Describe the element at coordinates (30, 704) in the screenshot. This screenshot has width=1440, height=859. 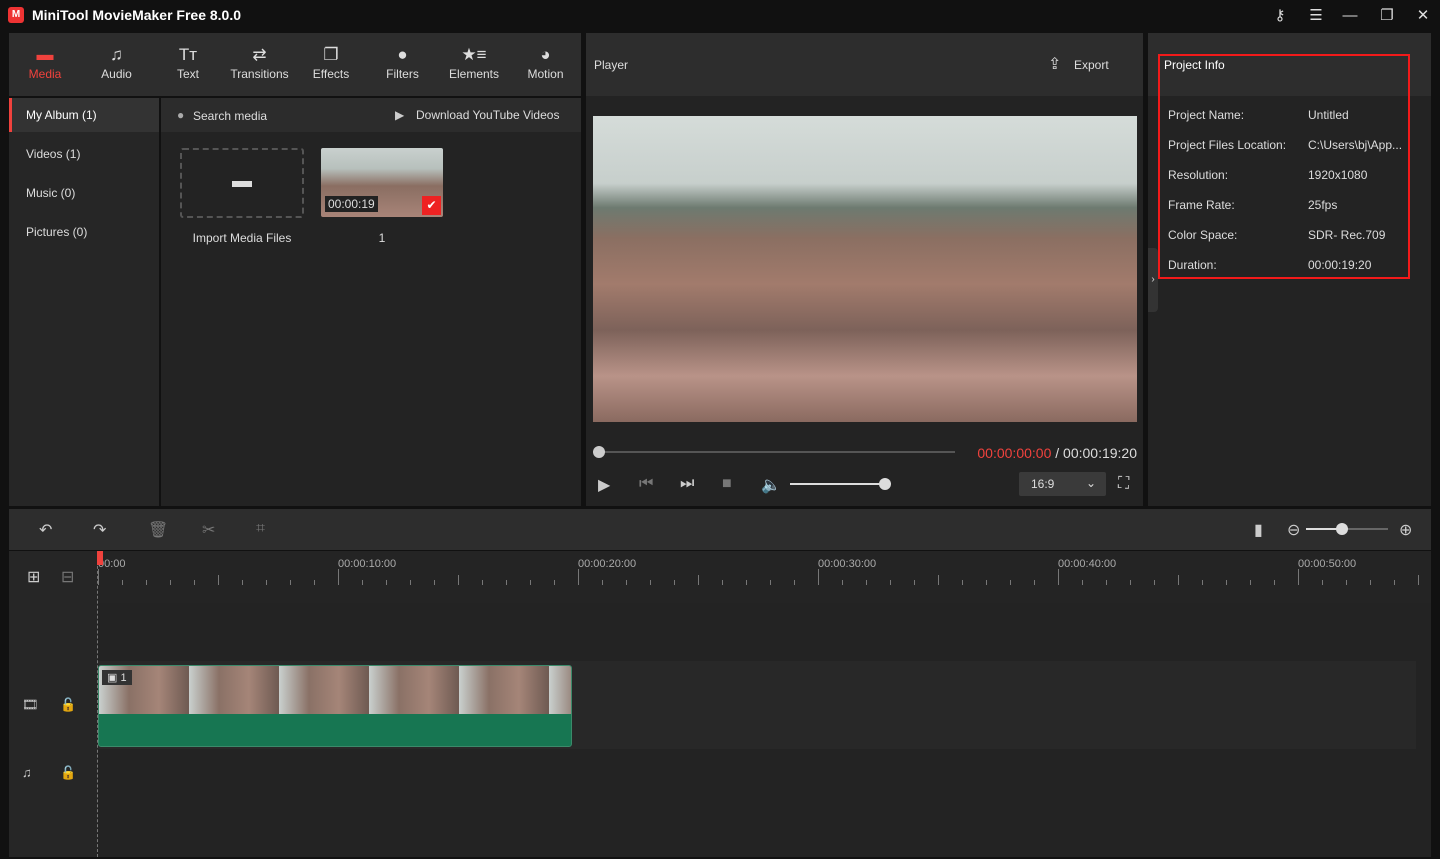
I see `video-track-icon: 🎞` at that location.